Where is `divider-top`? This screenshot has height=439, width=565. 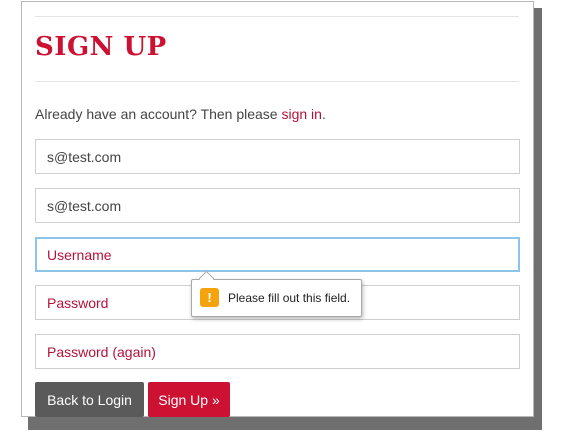 divider-top is located at coordinates (277, 16).